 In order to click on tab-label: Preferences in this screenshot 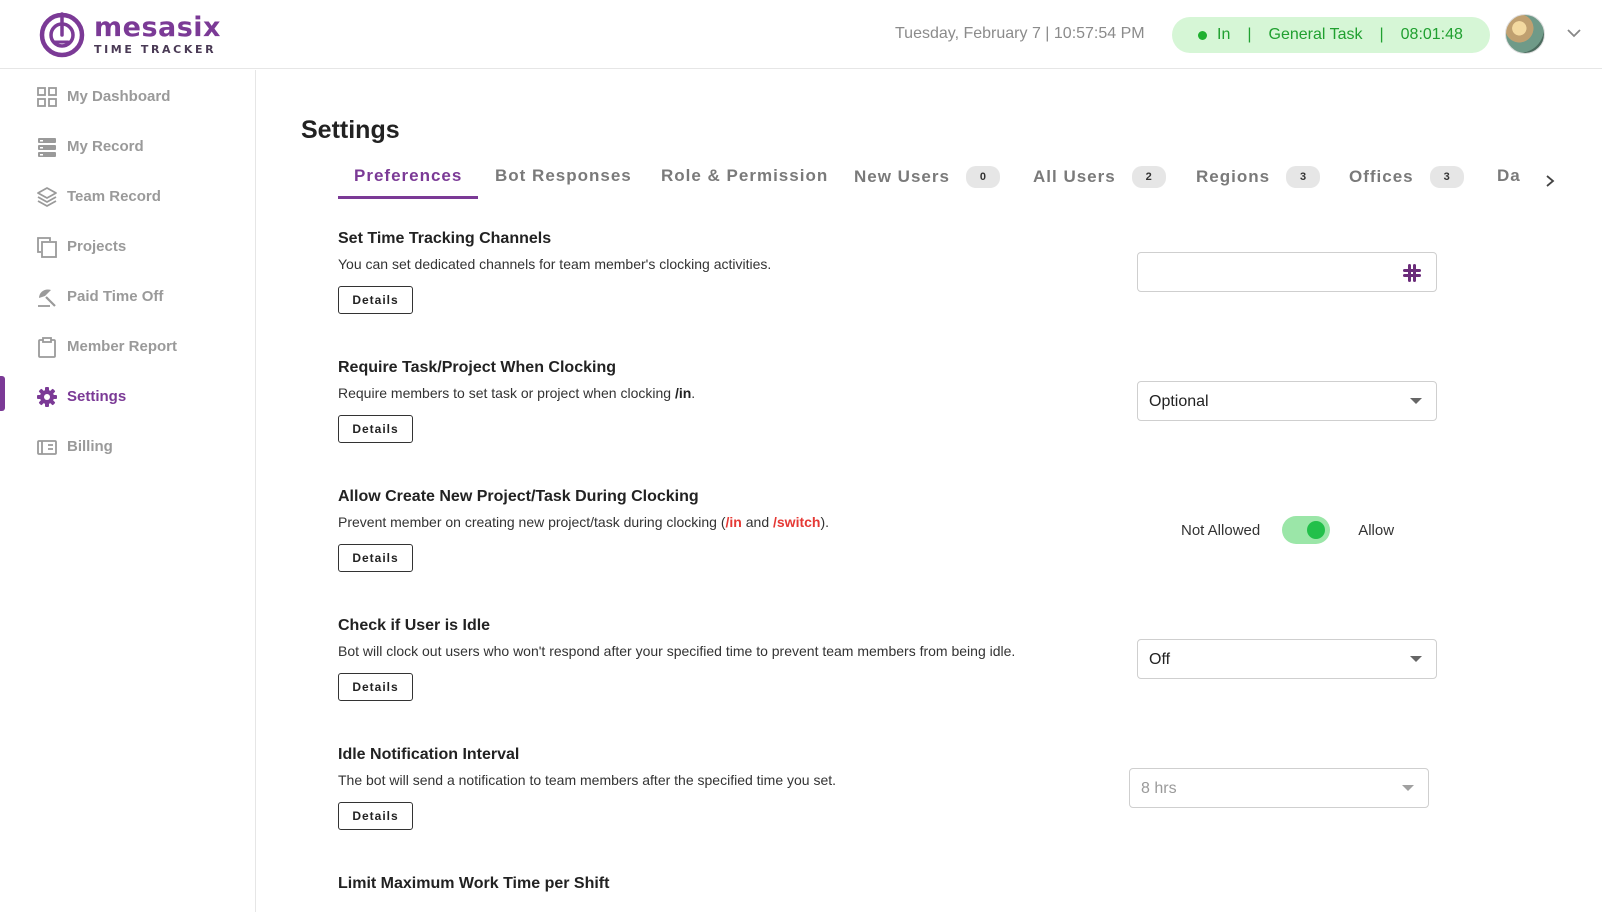, I will do `click(408, 175)`.